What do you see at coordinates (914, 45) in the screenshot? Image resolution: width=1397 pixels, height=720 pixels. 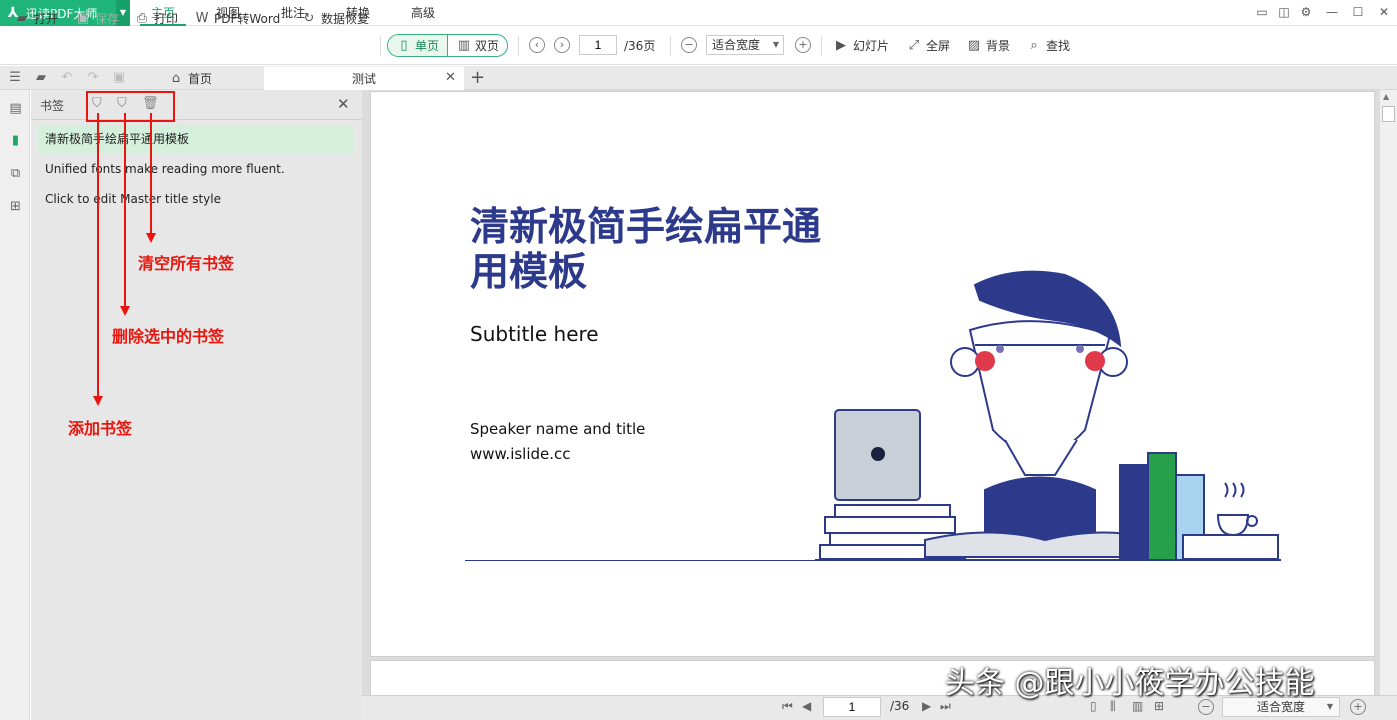 I see `fullscreen-icon: ⤢` at bounding box center [914, 45].